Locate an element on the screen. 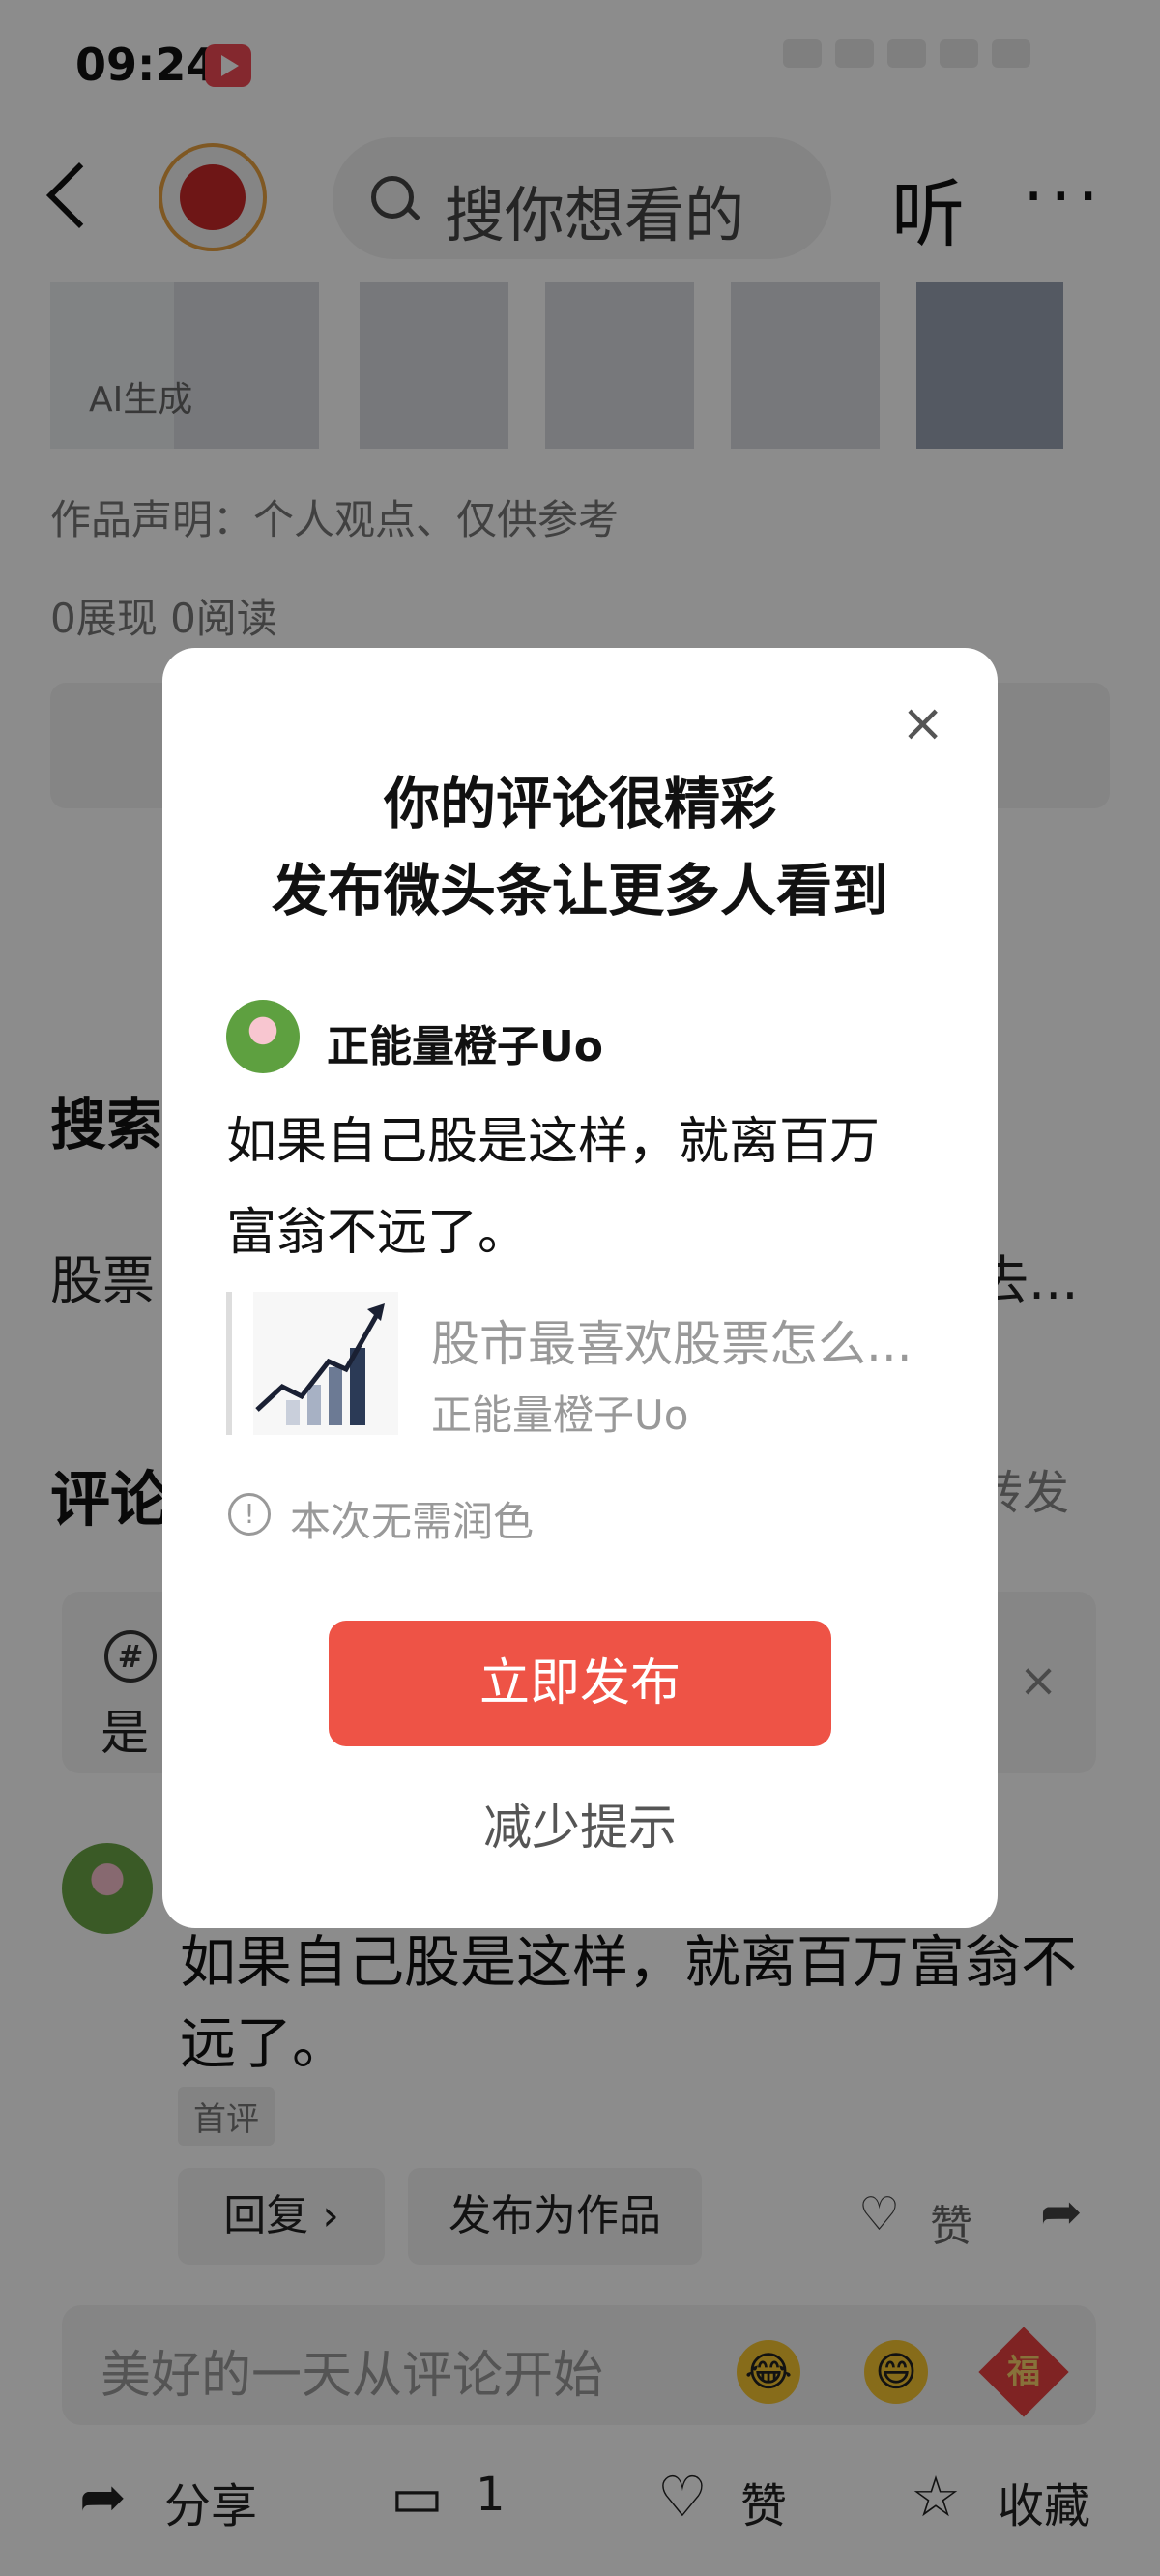  stock-chart-thumbnail is located at coordinates (325, 1363).